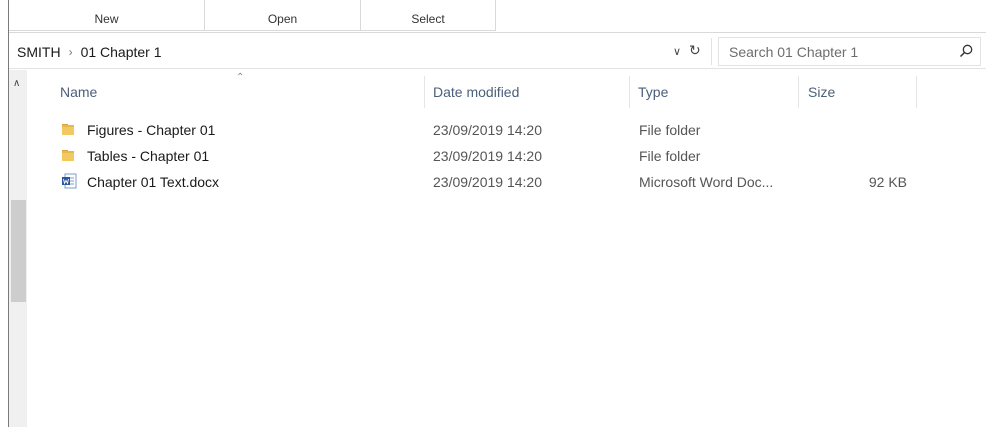 The width and height of the screenshot is (986, 427). Describe the element at coordinates (476, 92) in the screenshot. I see `column-header-date-modified: Date modified` at that location.